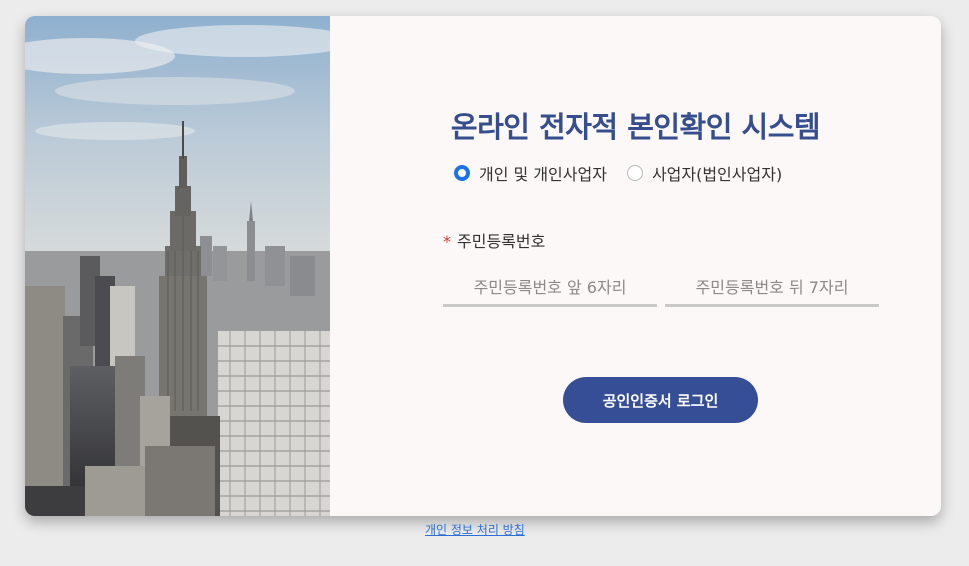 This screenshot has height=566, width=969. Describe the element at coordinates (543, 174) in the screenshot. I see `radio-individual-label: 개인 및 개인사업자` at that location.